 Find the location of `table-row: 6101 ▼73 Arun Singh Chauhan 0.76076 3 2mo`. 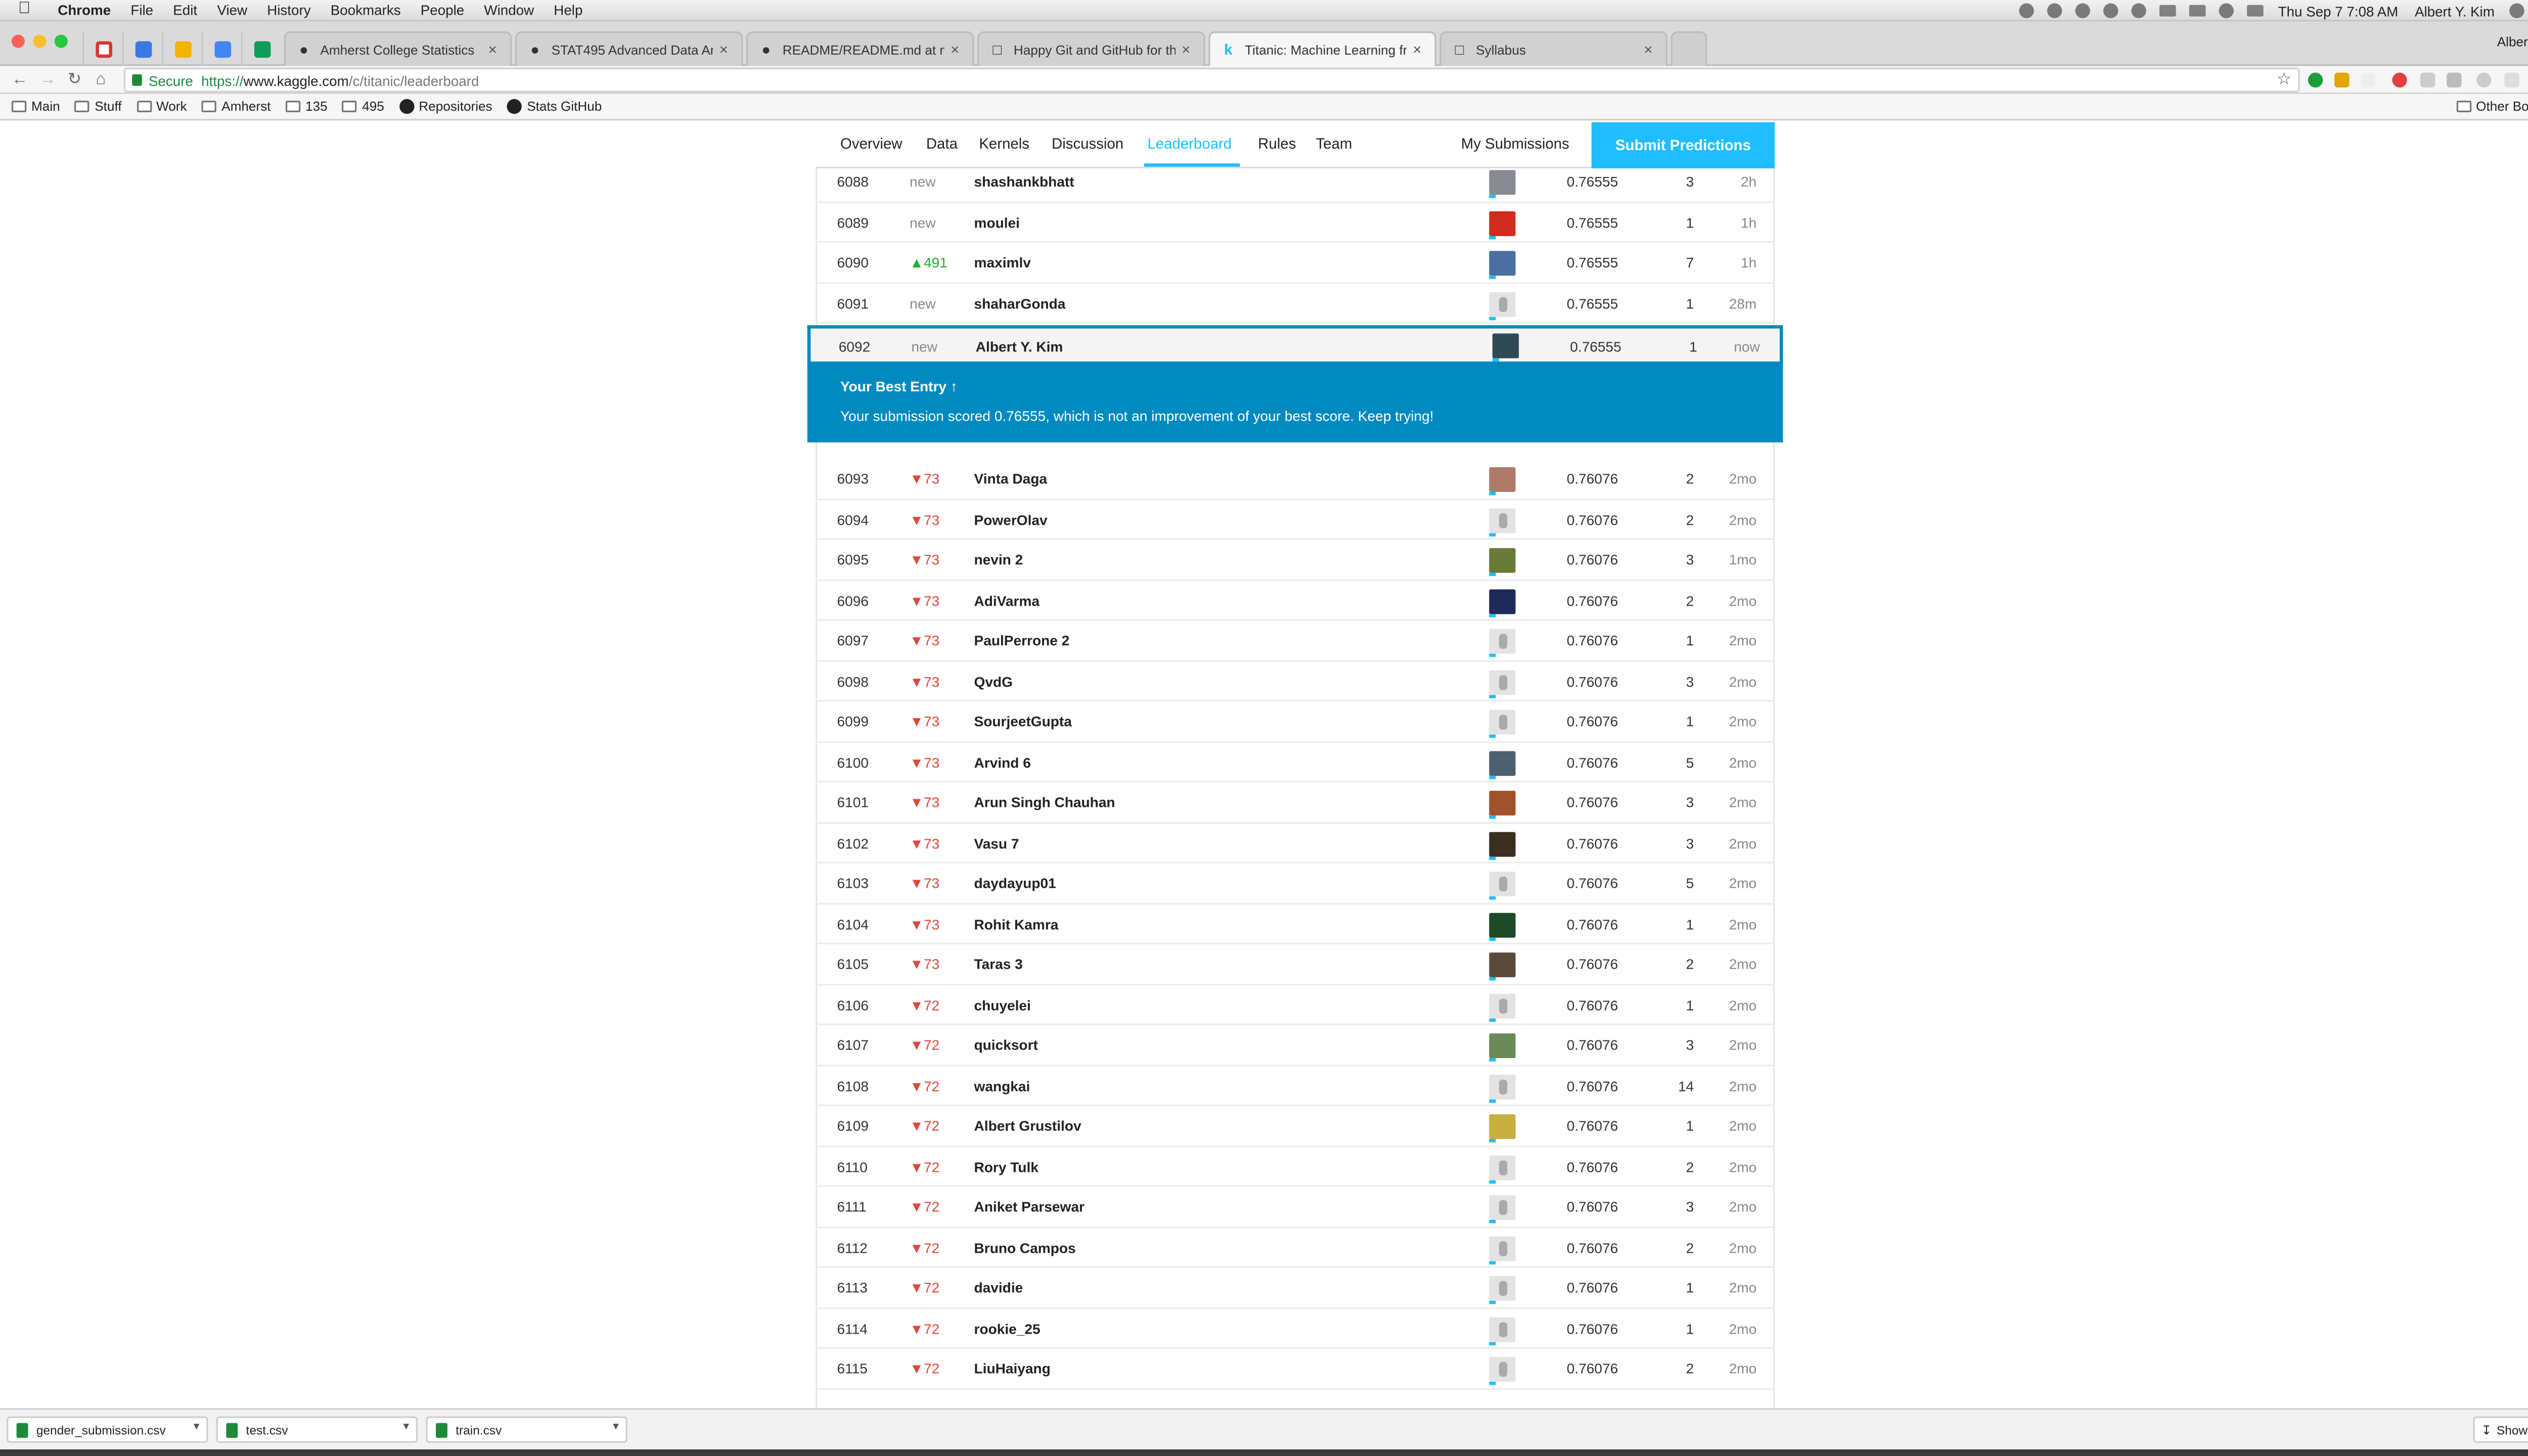

table-row: 6101 ▼73 Arun Singh Chauhan 0.76076 3 2mo is located at coordinates (1296, 803).